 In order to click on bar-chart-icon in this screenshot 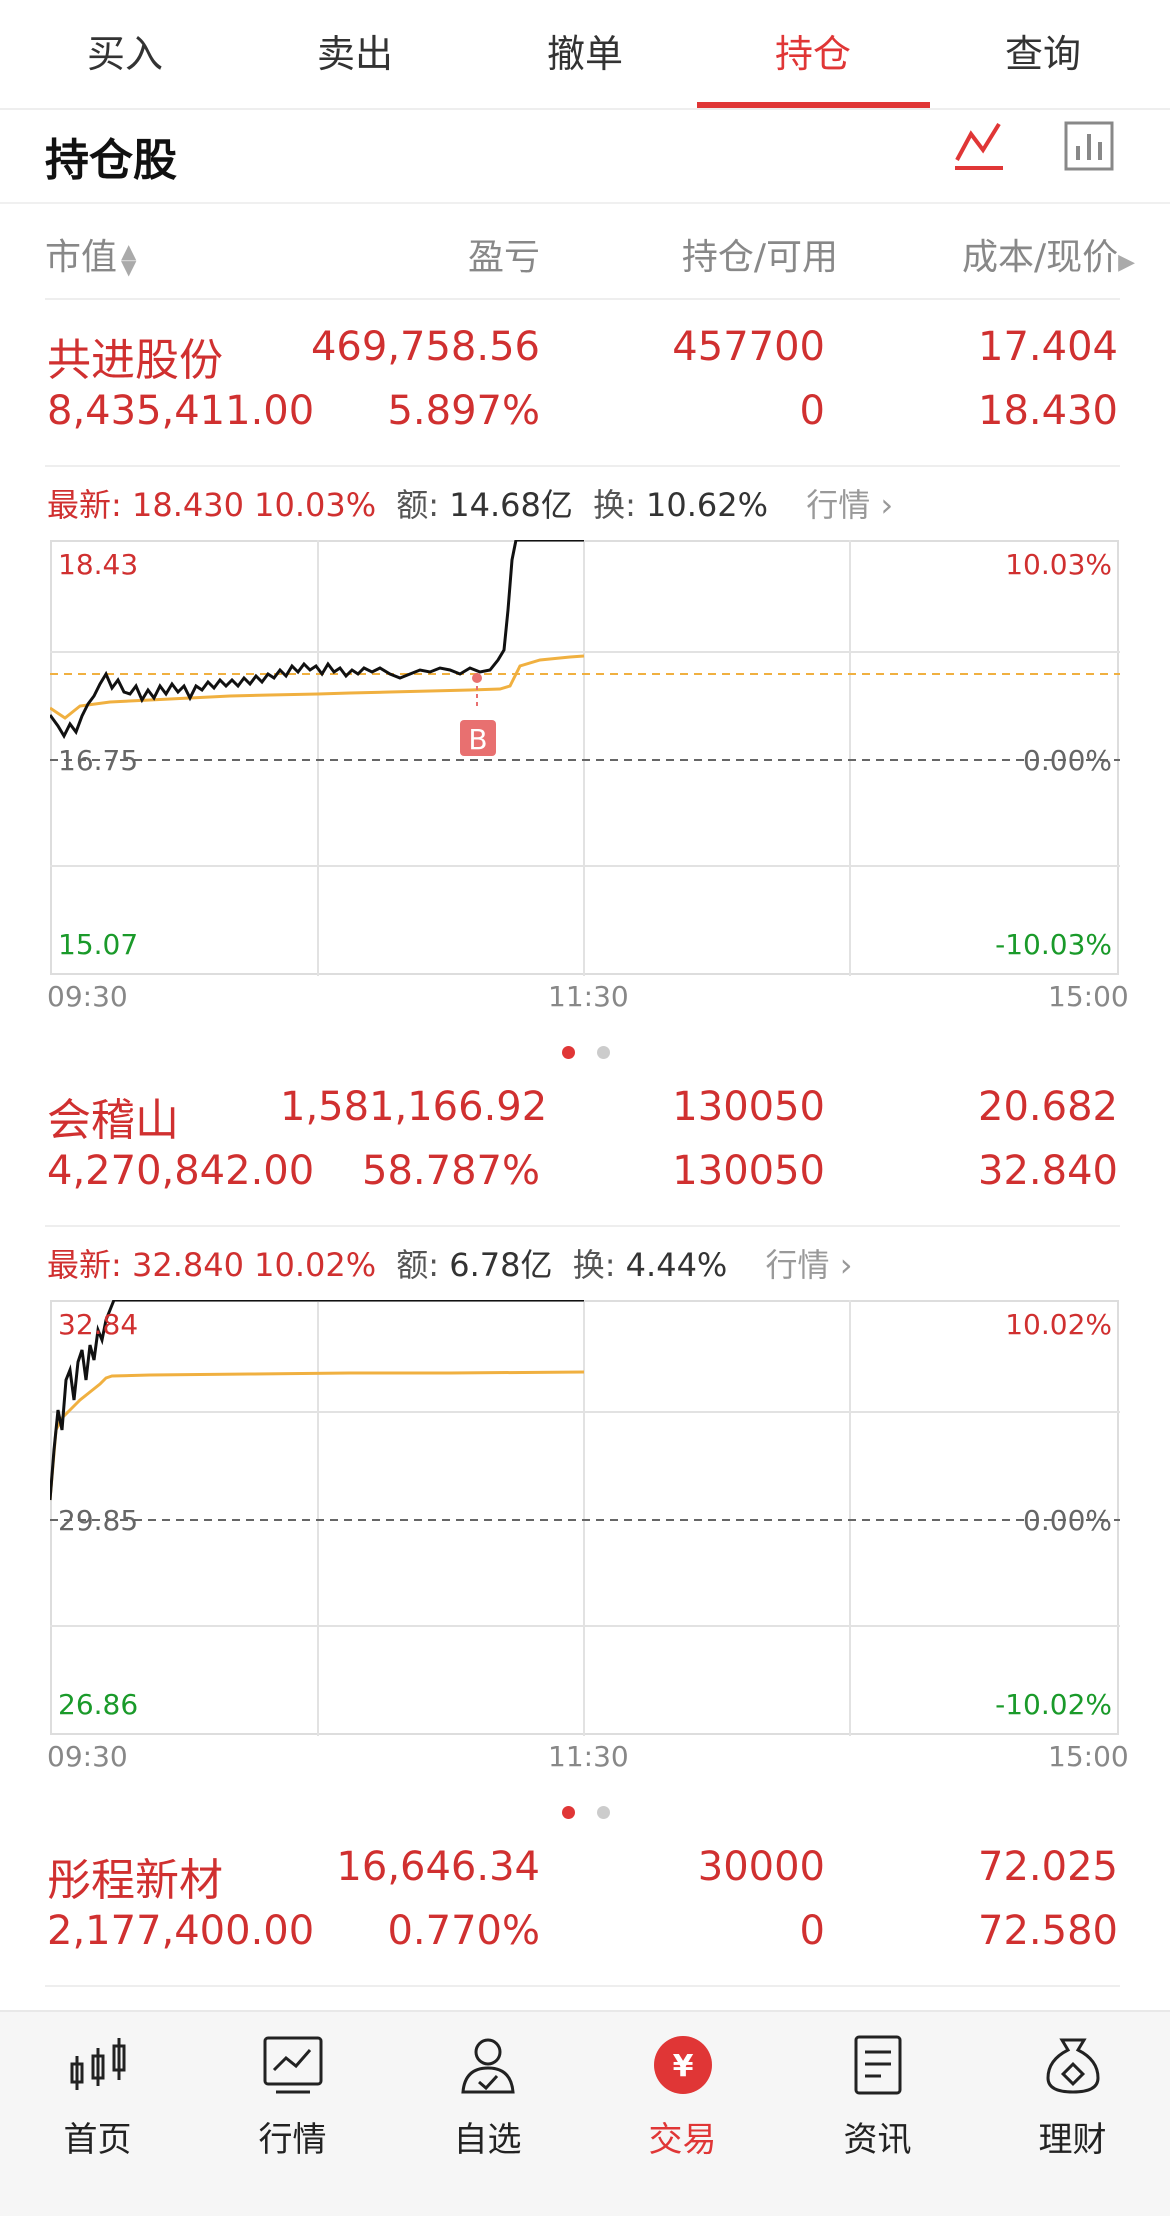, I will do `click(1089, 146)`.